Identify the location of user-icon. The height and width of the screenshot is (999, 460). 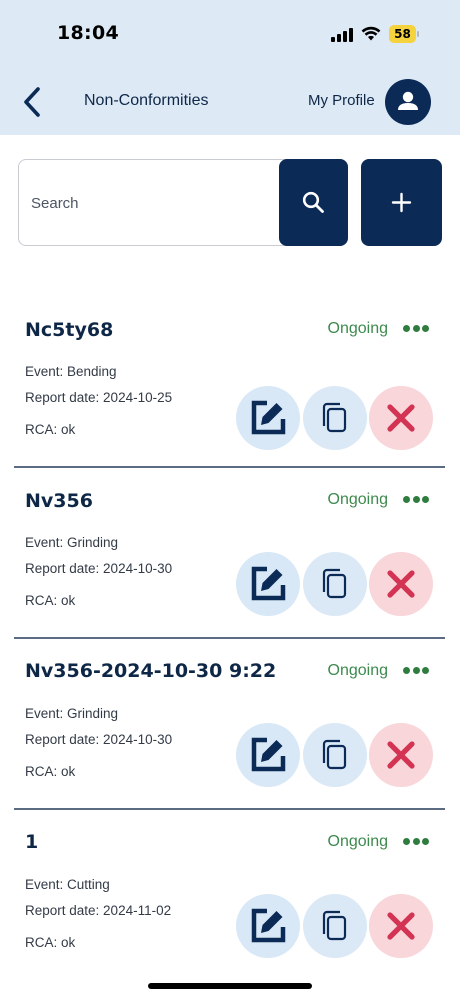
(408, 100).